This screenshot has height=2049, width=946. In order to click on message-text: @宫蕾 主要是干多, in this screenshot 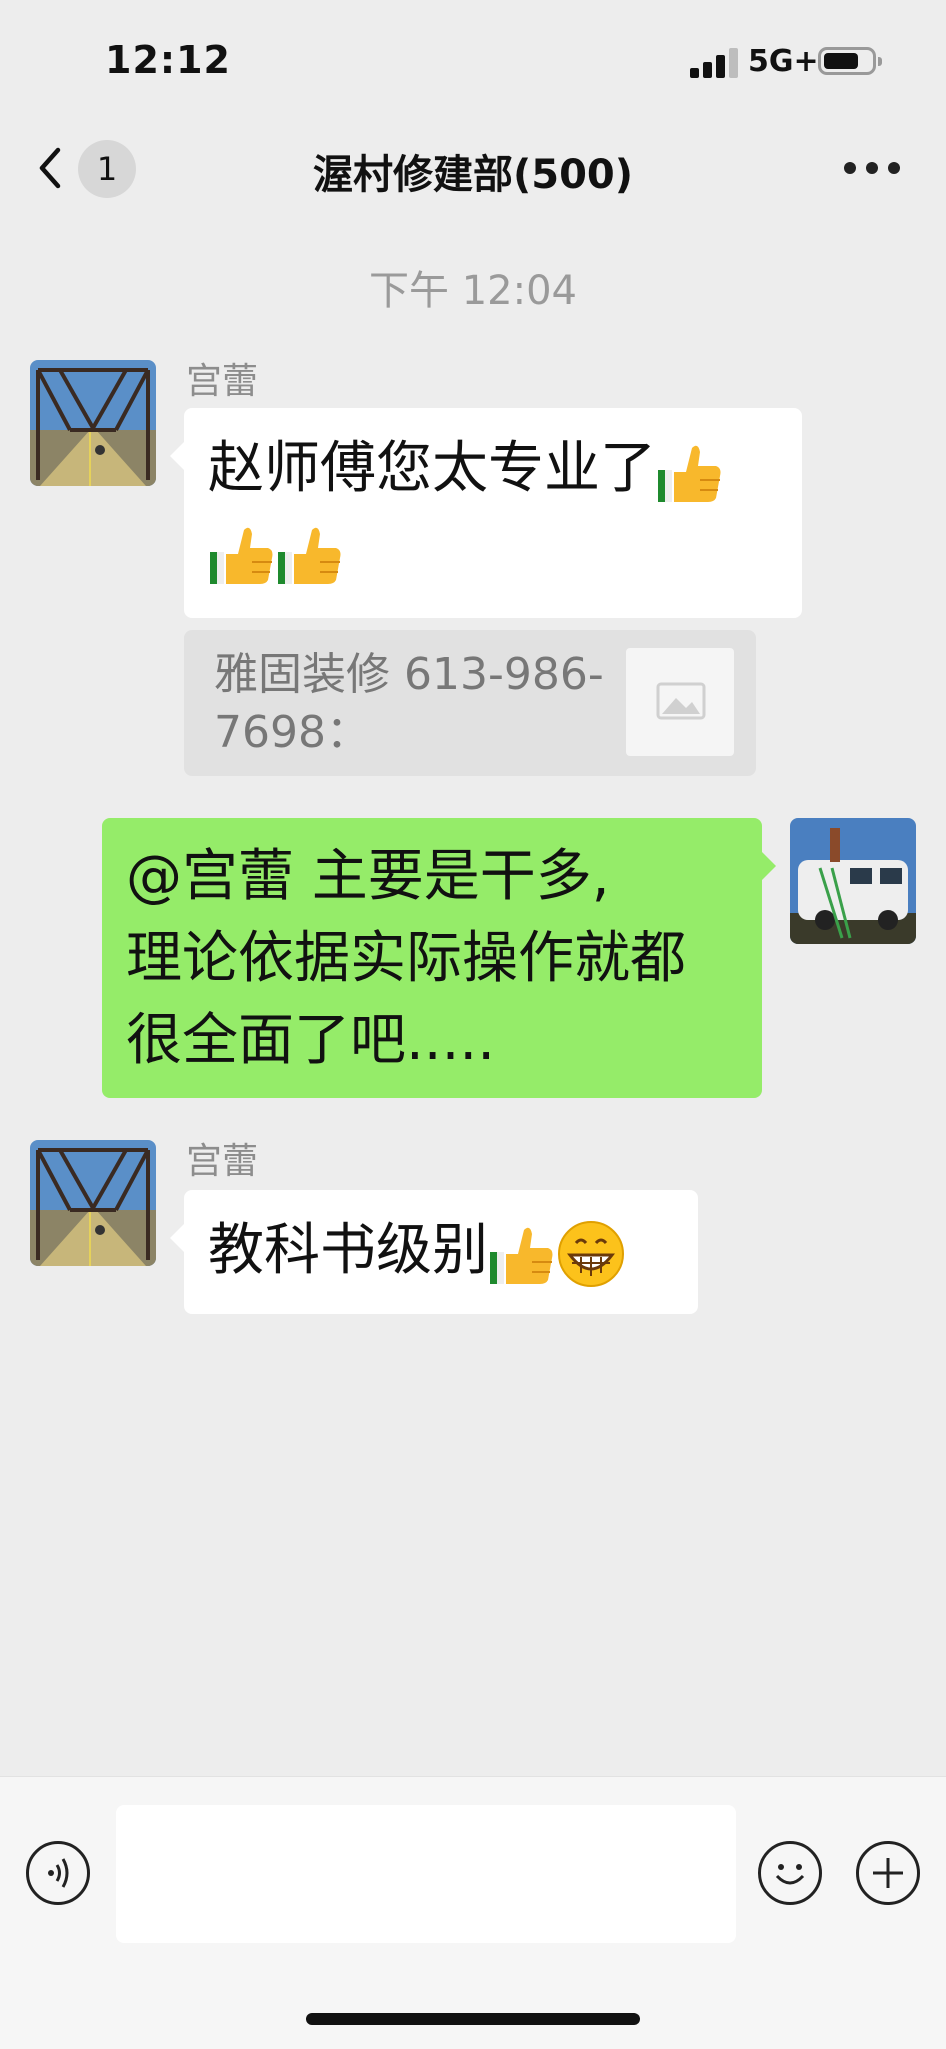, I will do `click(368, 876)`.